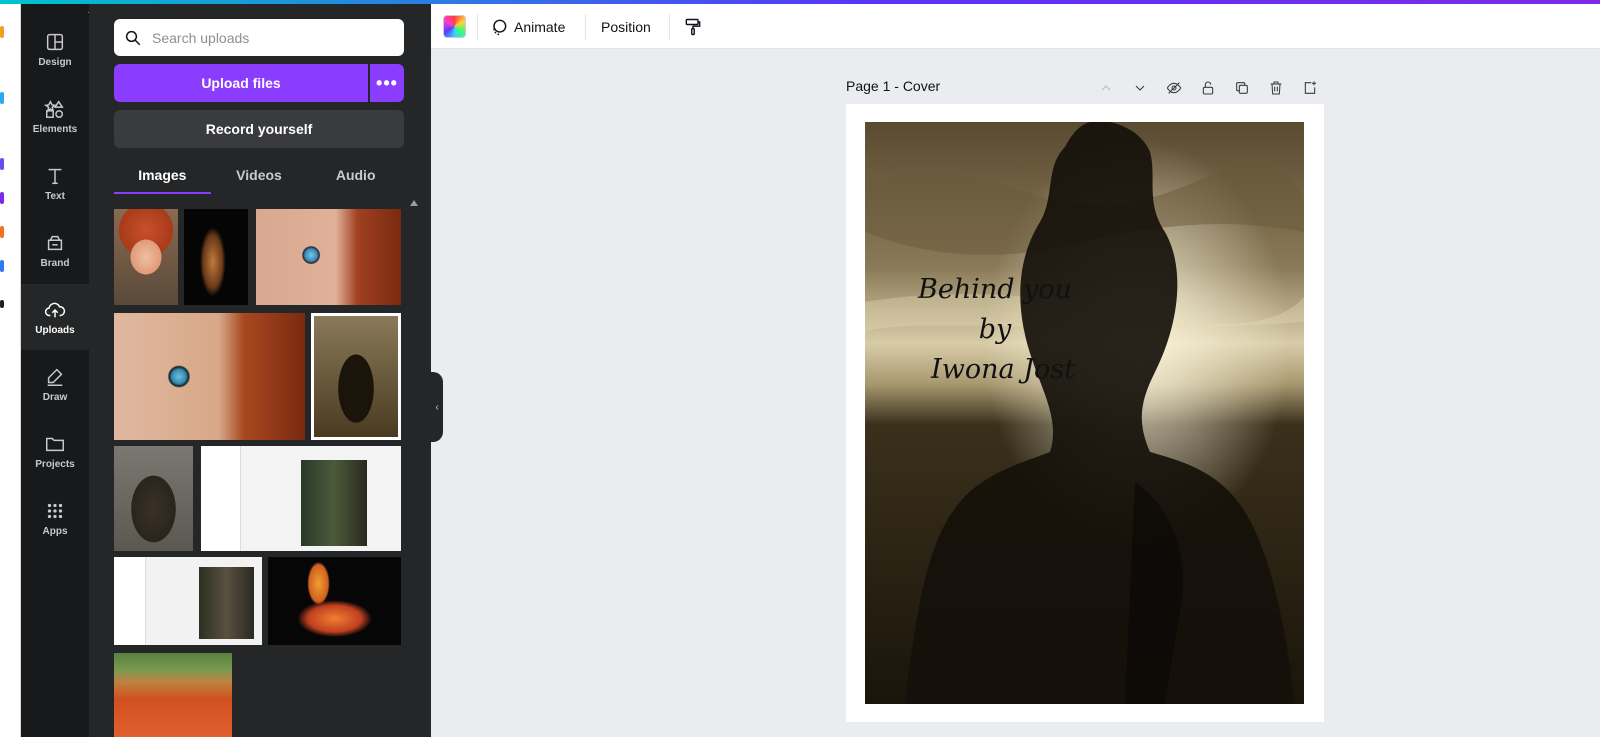 Image resolution: width=1600 pixels, height=737 pixels. I want to click on upload-more-button: •••, so click(387, 83).